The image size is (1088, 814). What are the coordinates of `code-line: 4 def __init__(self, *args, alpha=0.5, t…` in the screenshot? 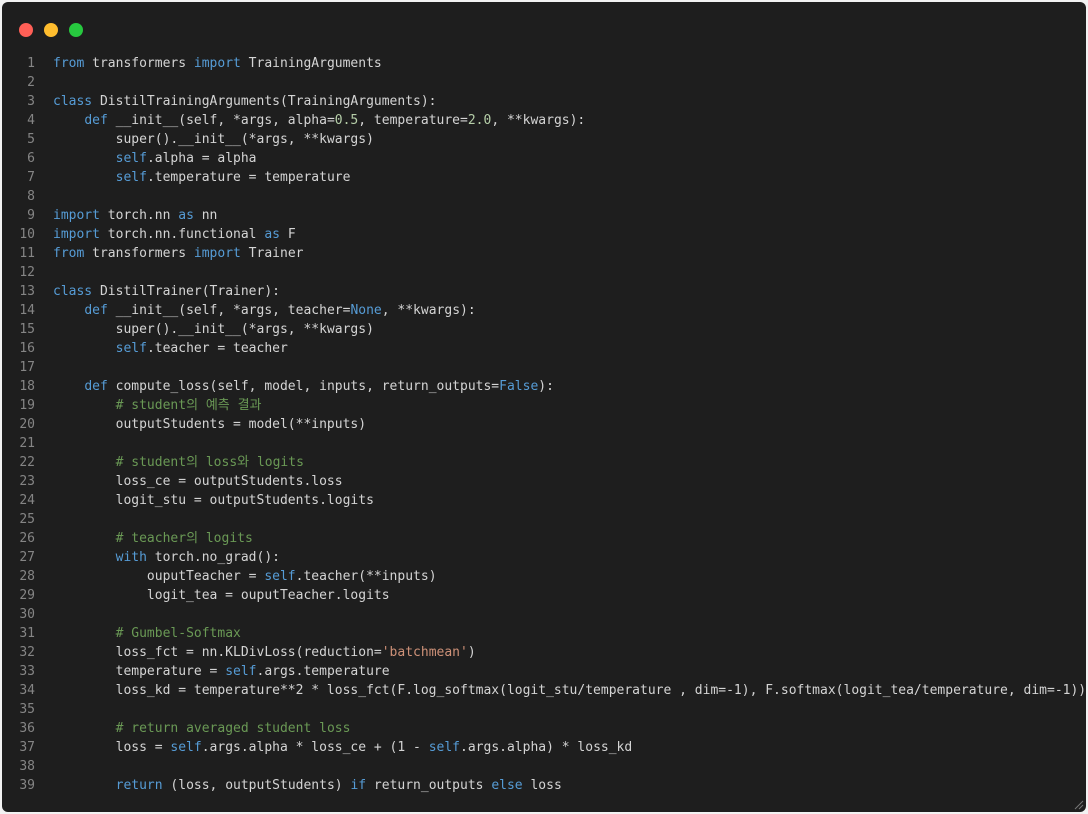 It's located at (544, 120).